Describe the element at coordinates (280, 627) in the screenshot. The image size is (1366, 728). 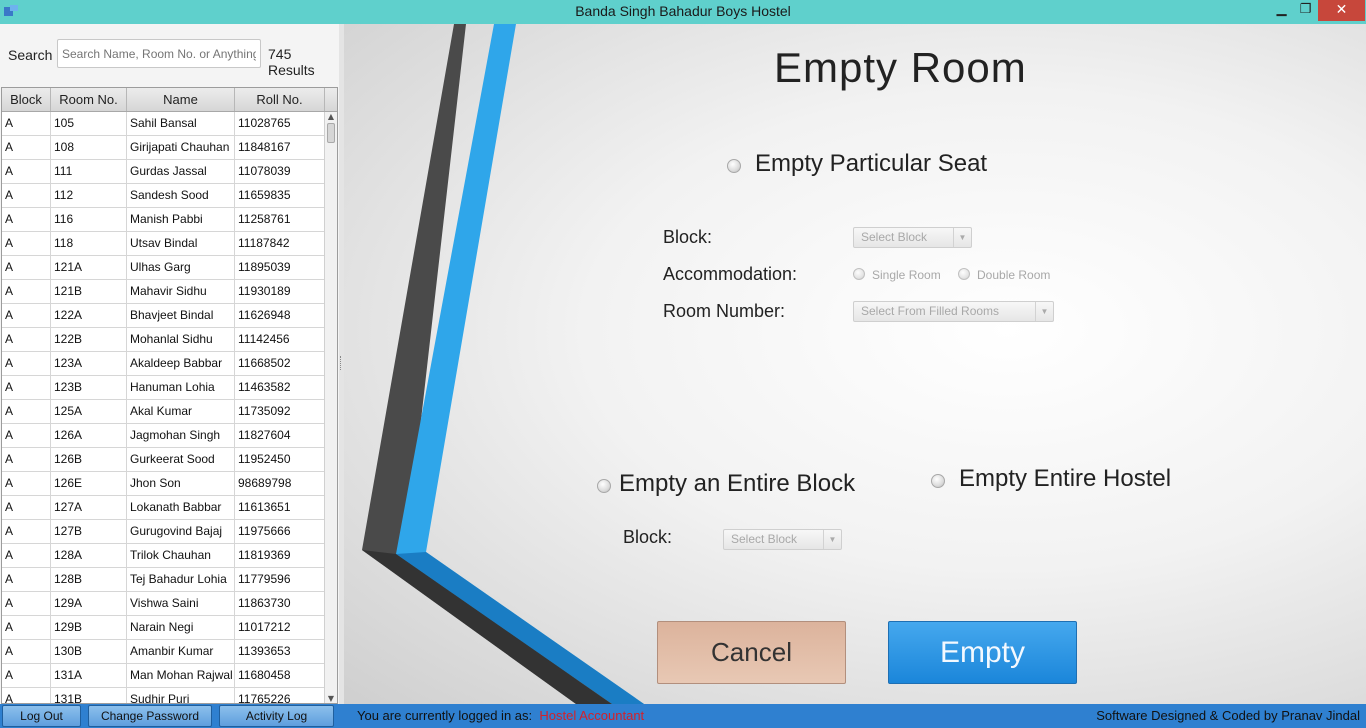
I see `cell-roll-no: 11017212` at that location.